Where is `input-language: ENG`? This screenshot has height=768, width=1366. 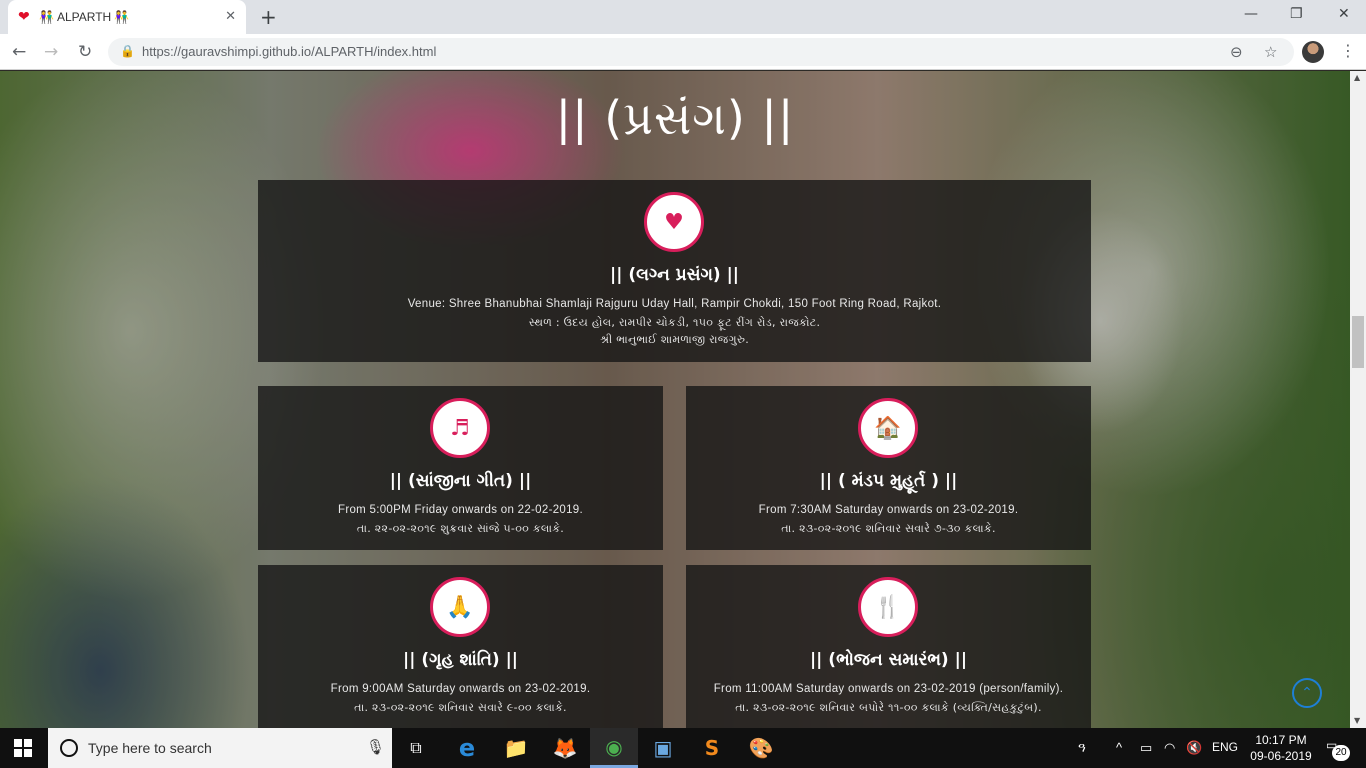 input-language: ENG is located at coordinates (1225, 747).